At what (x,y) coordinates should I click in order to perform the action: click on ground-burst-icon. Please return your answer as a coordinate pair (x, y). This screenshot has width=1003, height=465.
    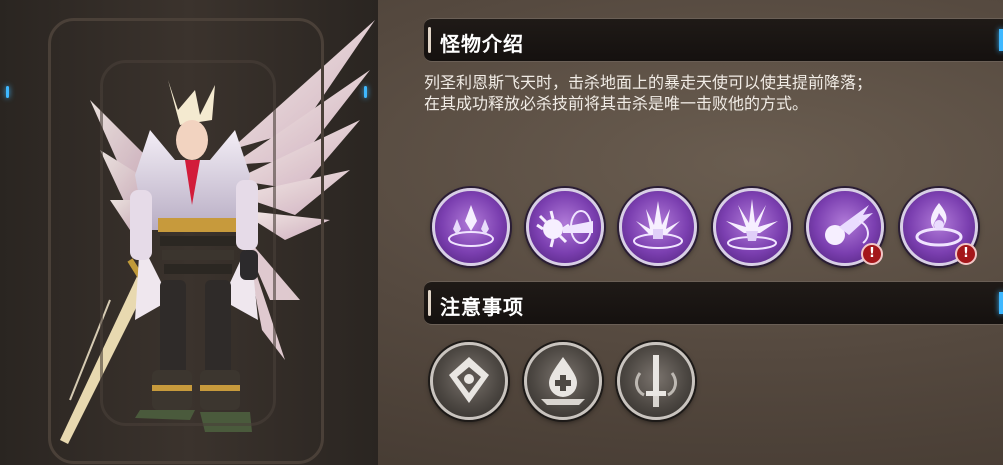
    Looking at the image, I should click on (658, 225).